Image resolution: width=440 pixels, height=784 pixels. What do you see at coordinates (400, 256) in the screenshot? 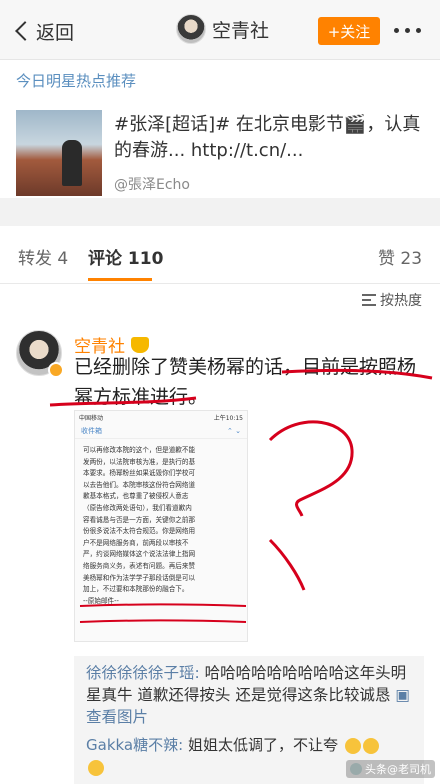
I see `tab-like: 赞 23` at bounding box center [400, 256].